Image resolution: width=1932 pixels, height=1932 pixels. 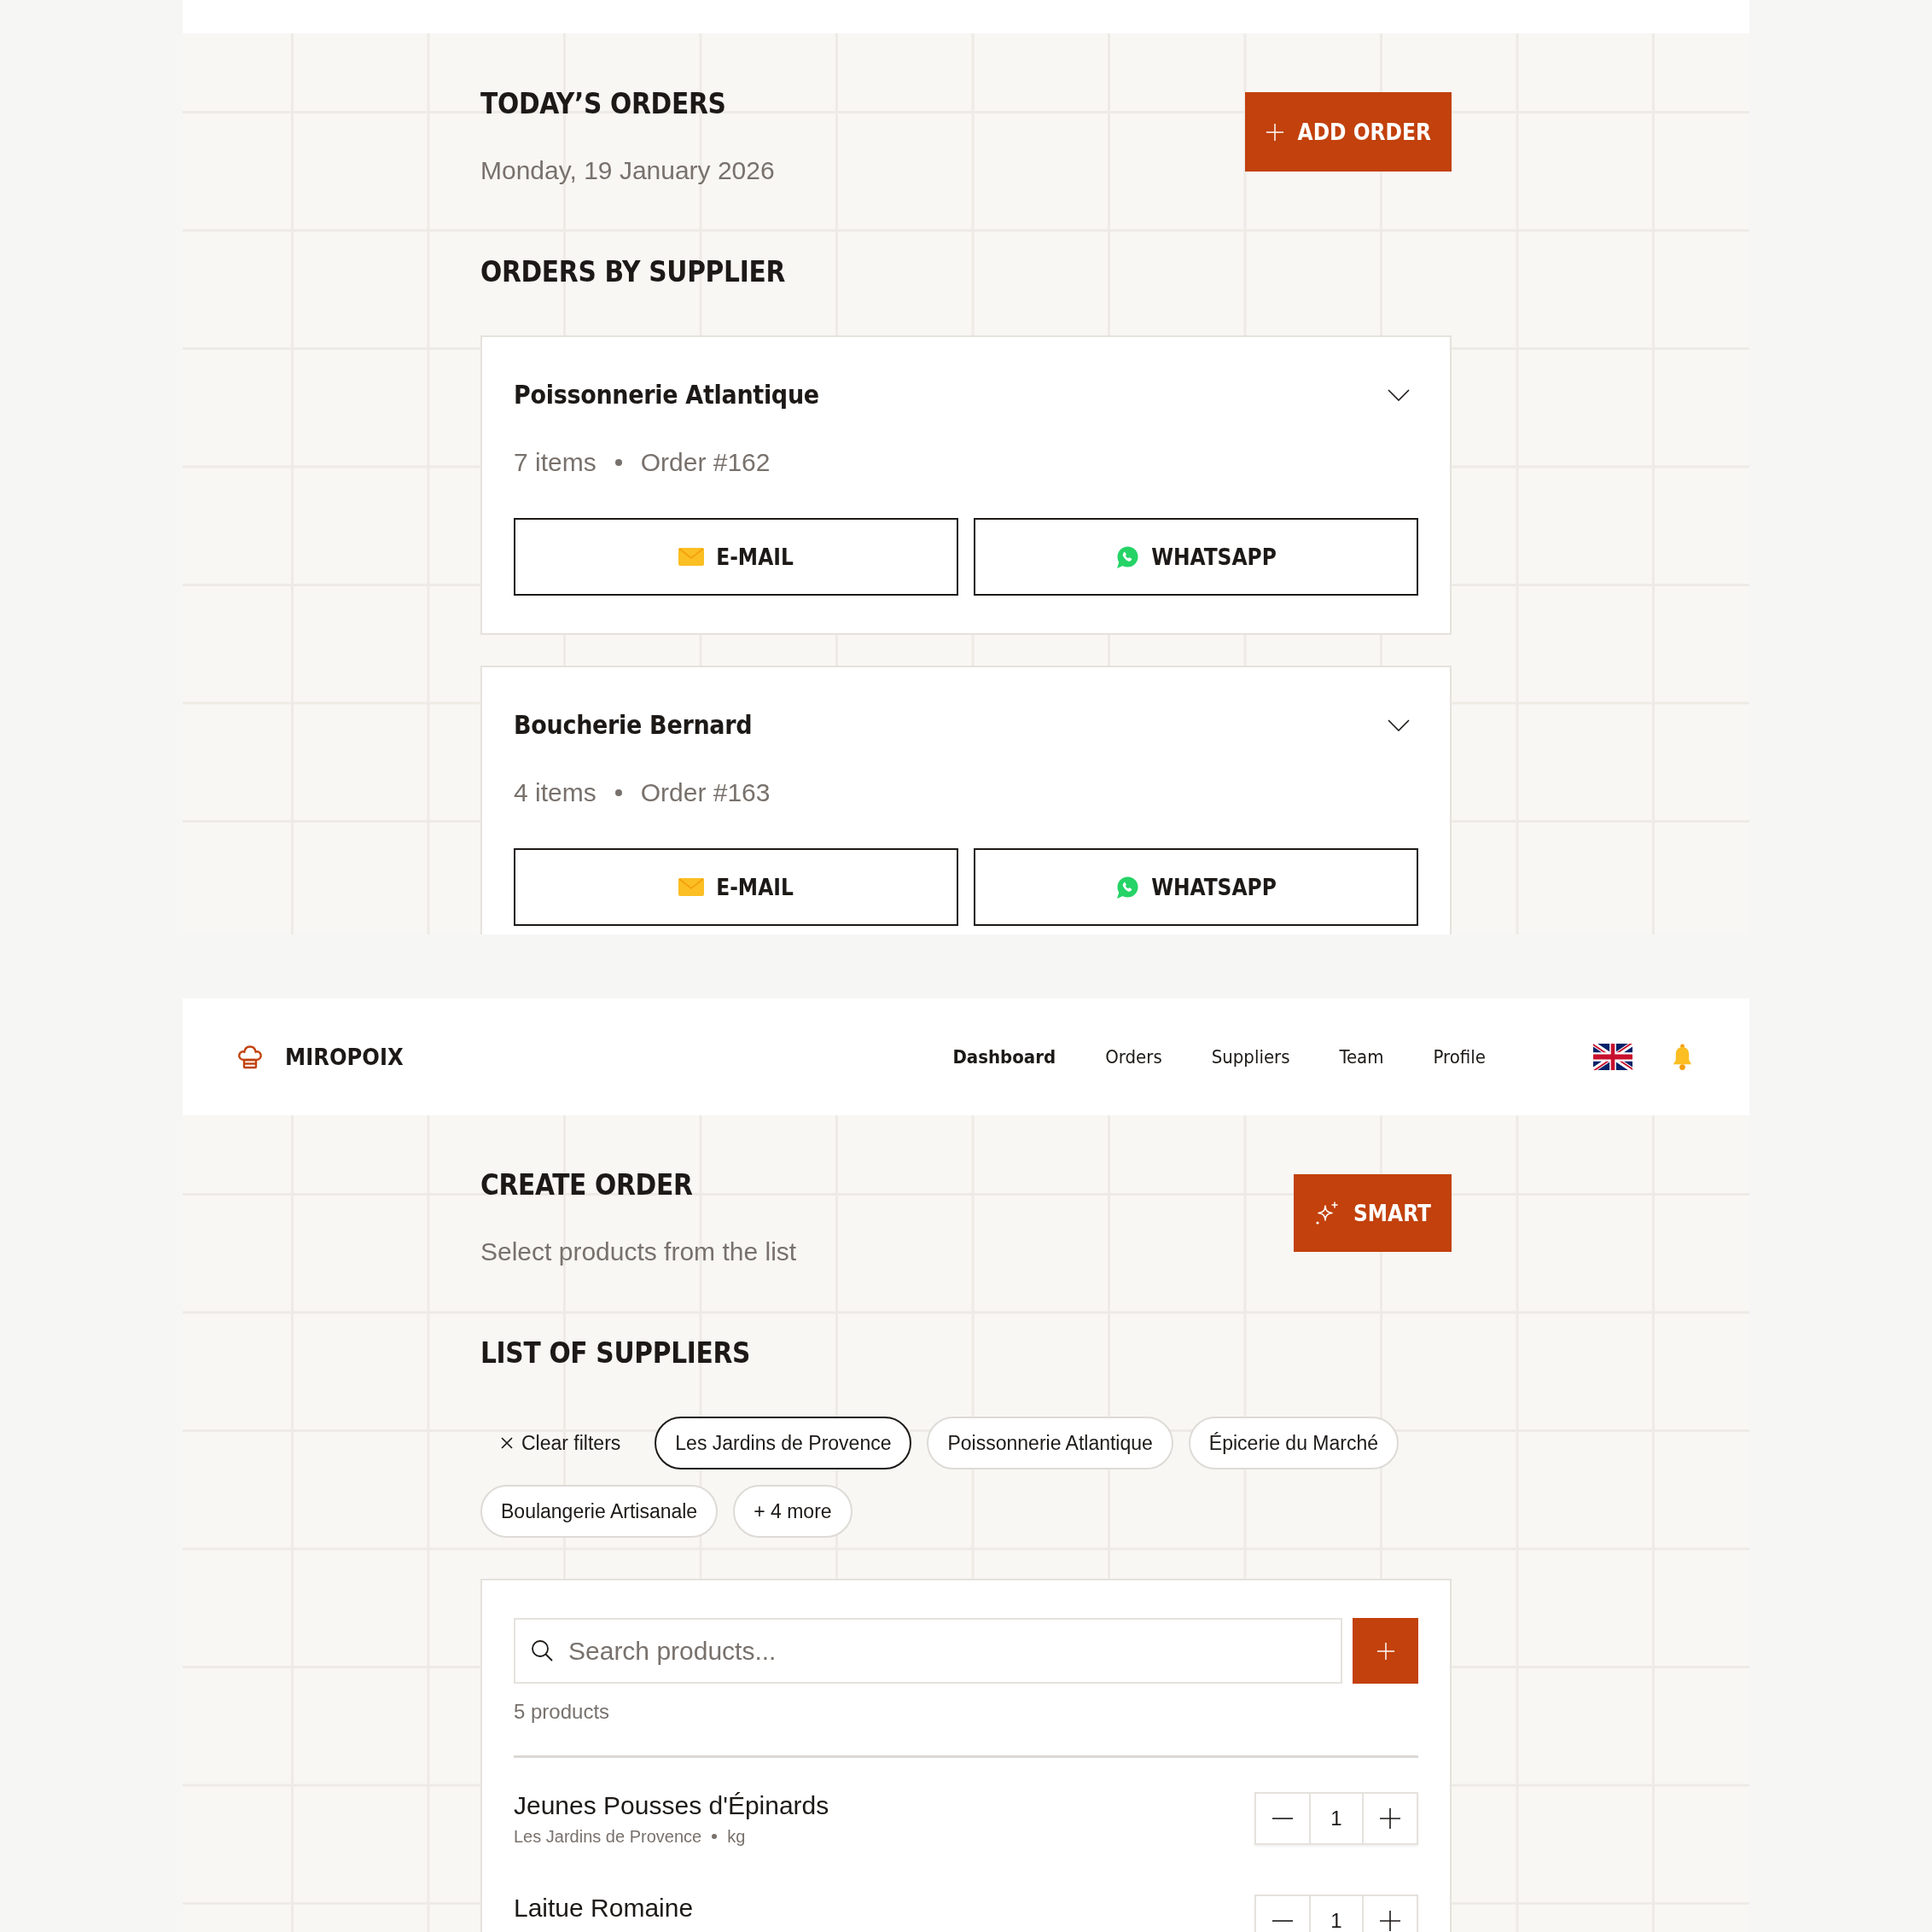 I want to click on supplier-filter-button: Les Jardins de Provence, so click(x=783, y=1443).